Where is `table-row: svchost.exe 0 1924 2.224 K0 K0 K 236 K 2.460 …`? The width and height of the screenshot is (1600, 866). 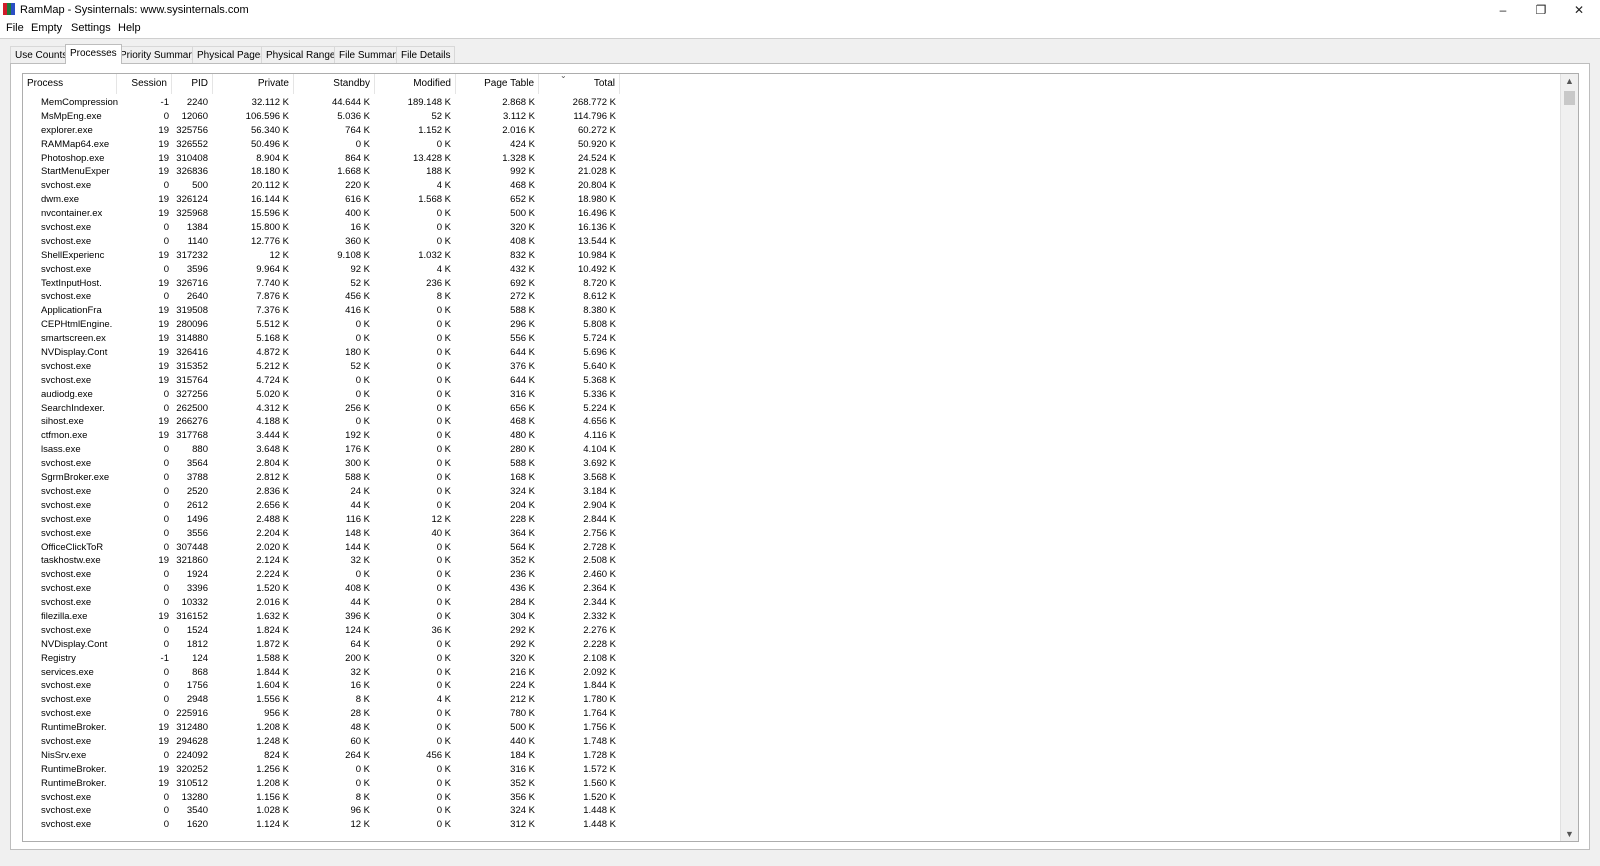 table-row: svchost.exe 0 1924 2.224 K0 K0 K 236 K 2.460 … is located at coordinates (323, 575).